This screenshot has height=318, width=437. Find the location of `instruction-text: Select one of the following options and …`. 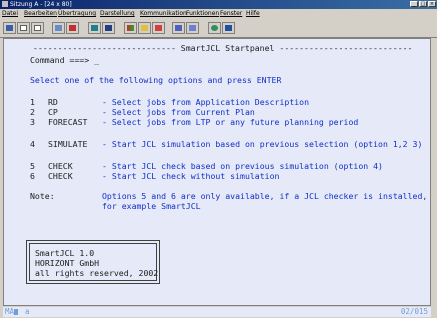

instruction-text: Select one of the following options and … is located at coordinates (156, 80).